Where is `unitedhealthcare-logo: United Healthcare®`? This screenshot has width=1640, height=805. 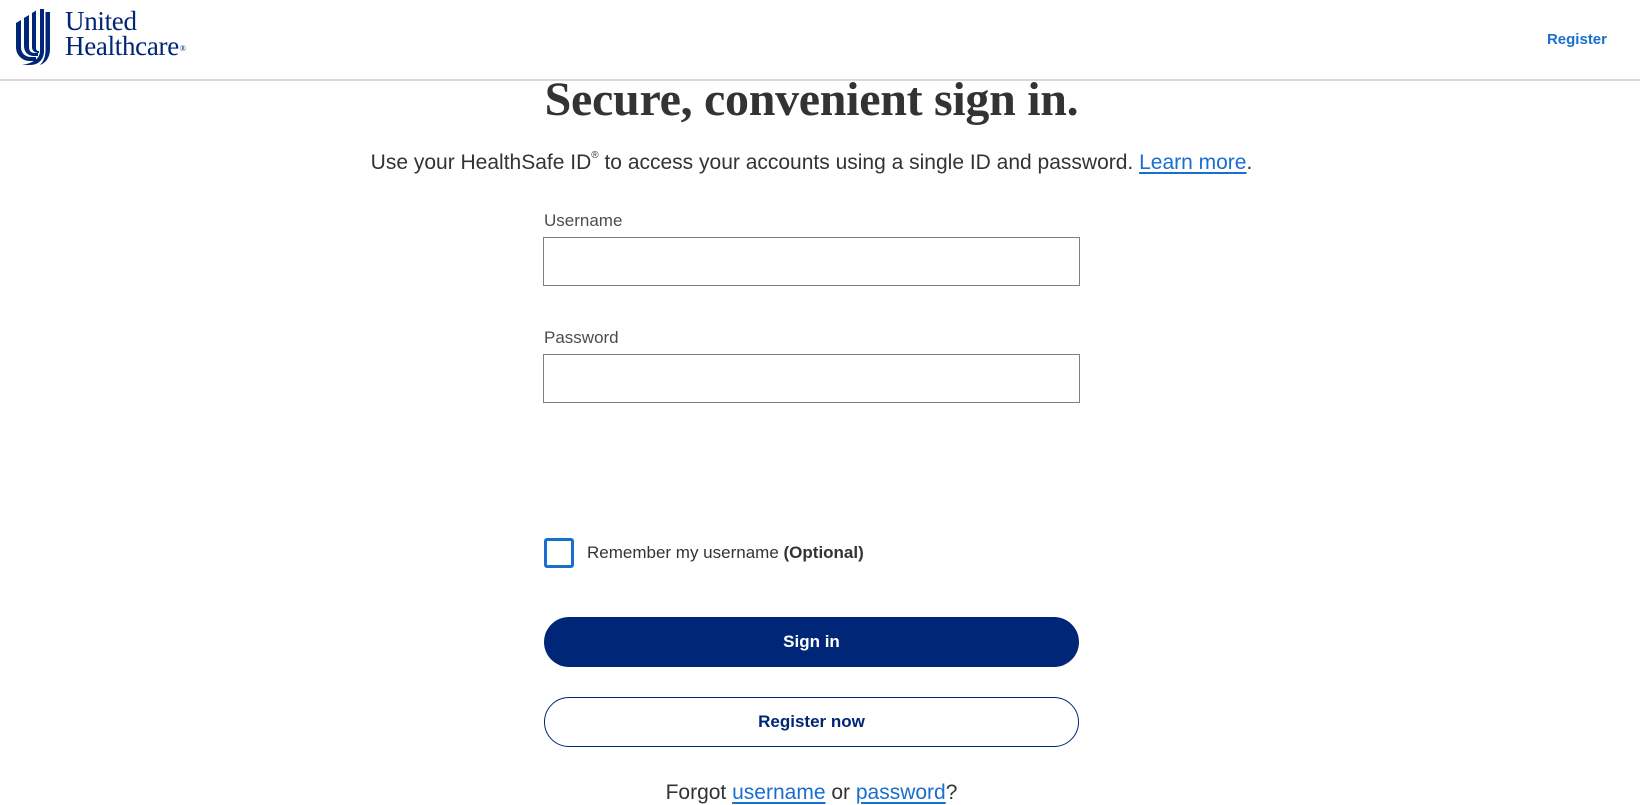 unitedhealthcare-logo: United Healthcare® is located at coordinates (101, 36).